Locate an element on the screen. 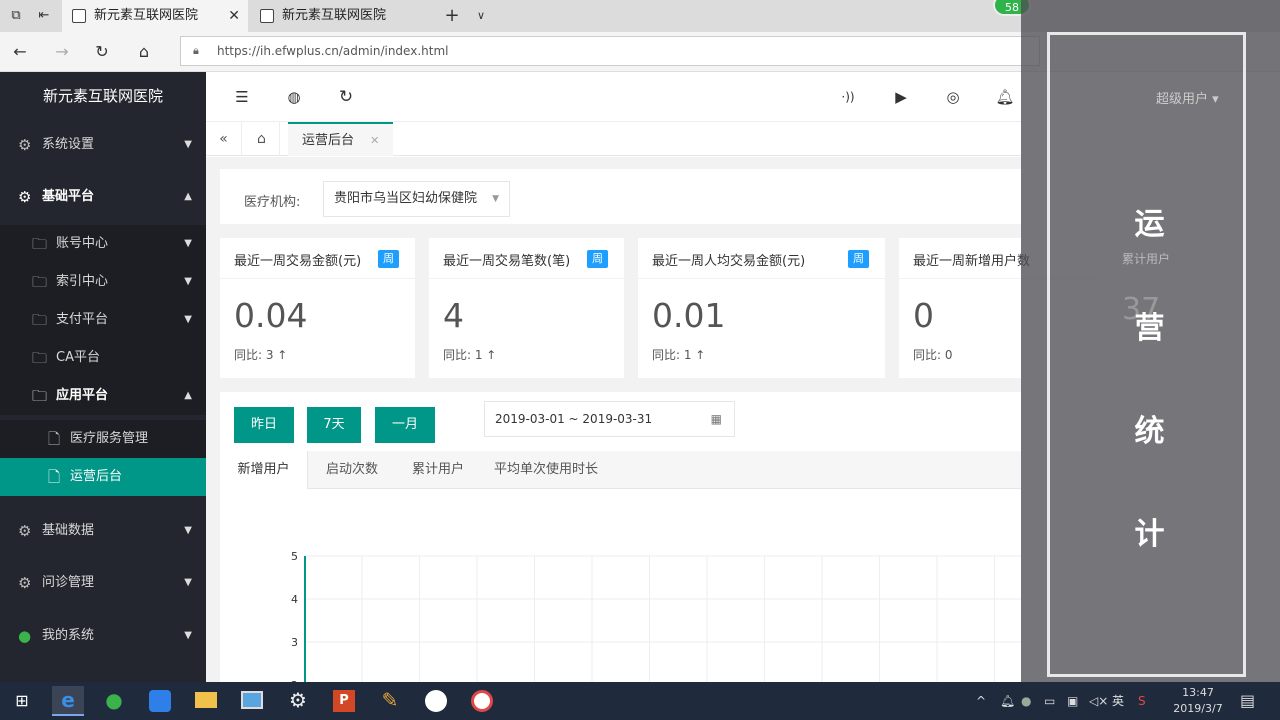 The width and height of the screenshot is (1280, 720). caption-char: 营 is located at coordinates (1149, 328).